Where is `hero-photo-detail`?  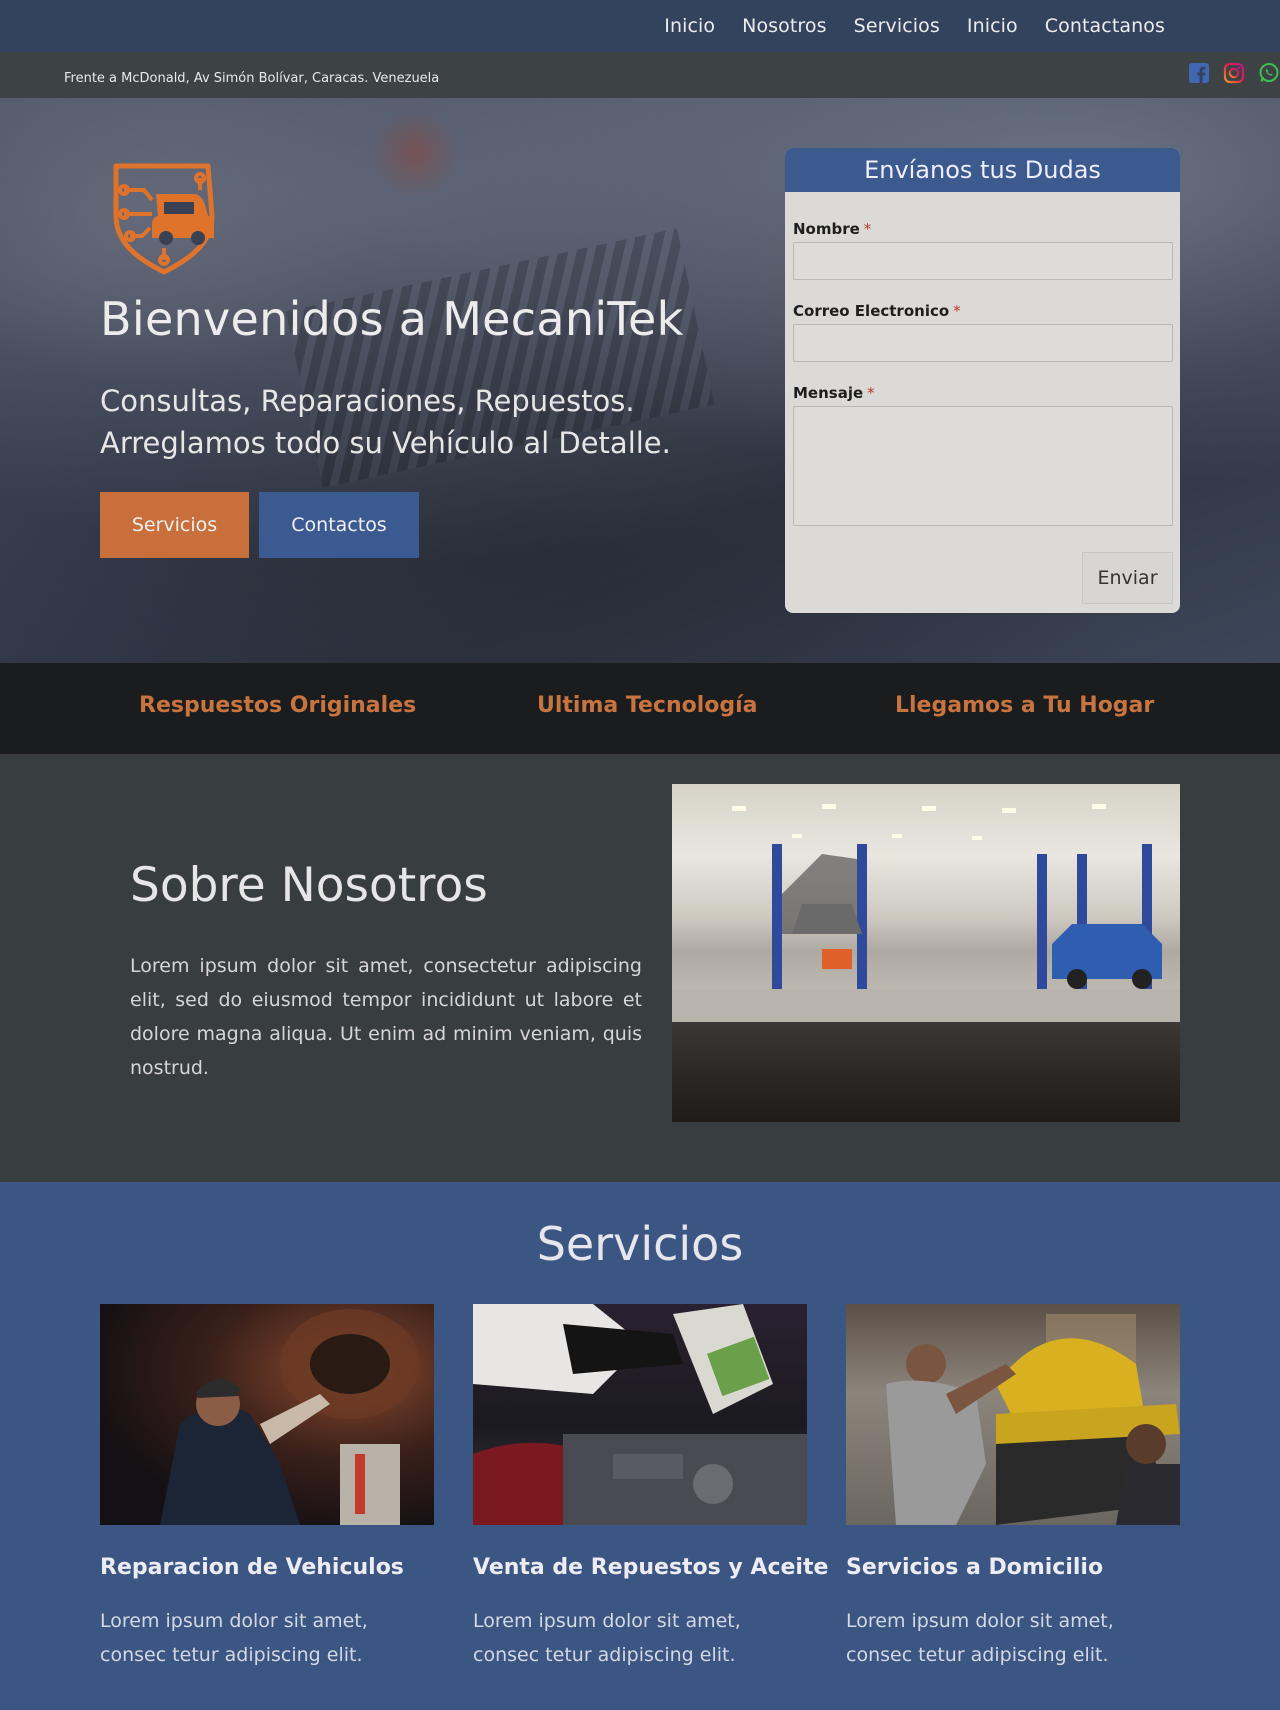
hero-photo-detail is located at coordinates (415, 153).